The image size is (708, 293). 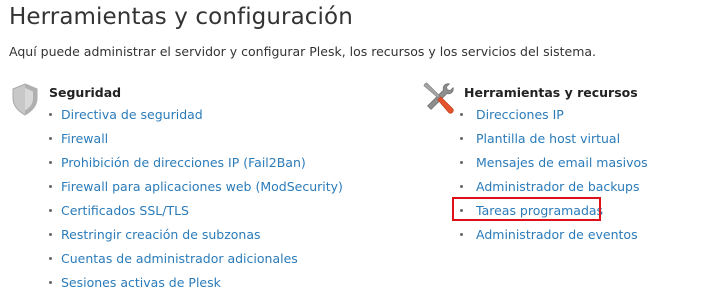 What do you see at coordinates (161, 234) in the screenshot?
I see `restrict-subzones-link: Restringir creación de subzonas` at bounding box center [161, 234].